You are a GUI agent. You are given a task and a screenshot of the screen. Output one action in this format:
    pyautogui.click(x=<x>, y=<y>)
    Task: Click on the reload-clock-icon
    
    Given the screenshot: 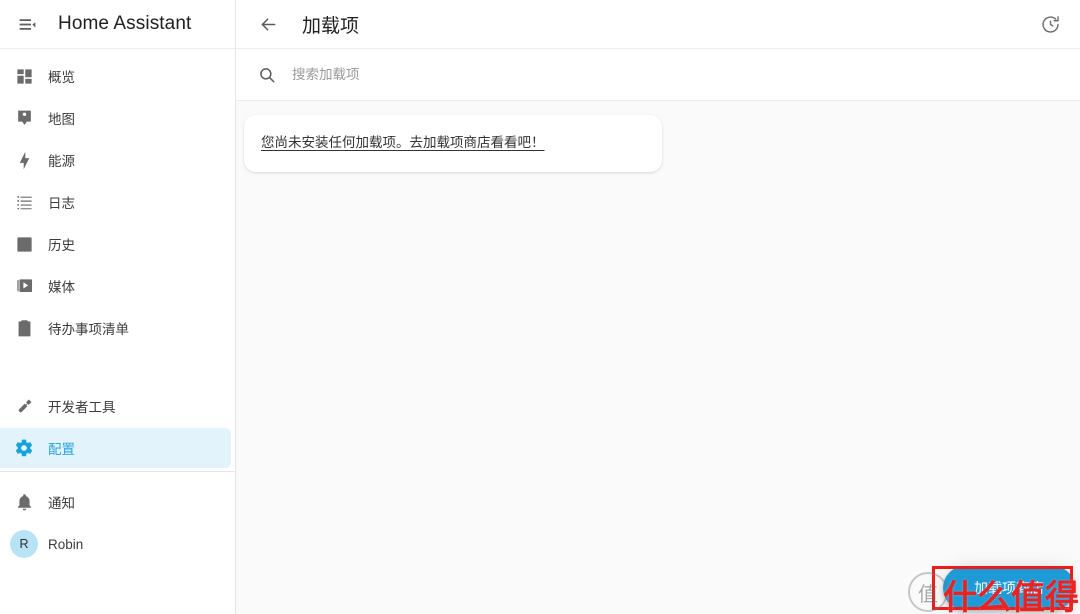 What is the action you would take?
    pyautogui.click(x=1050, y=24)
    